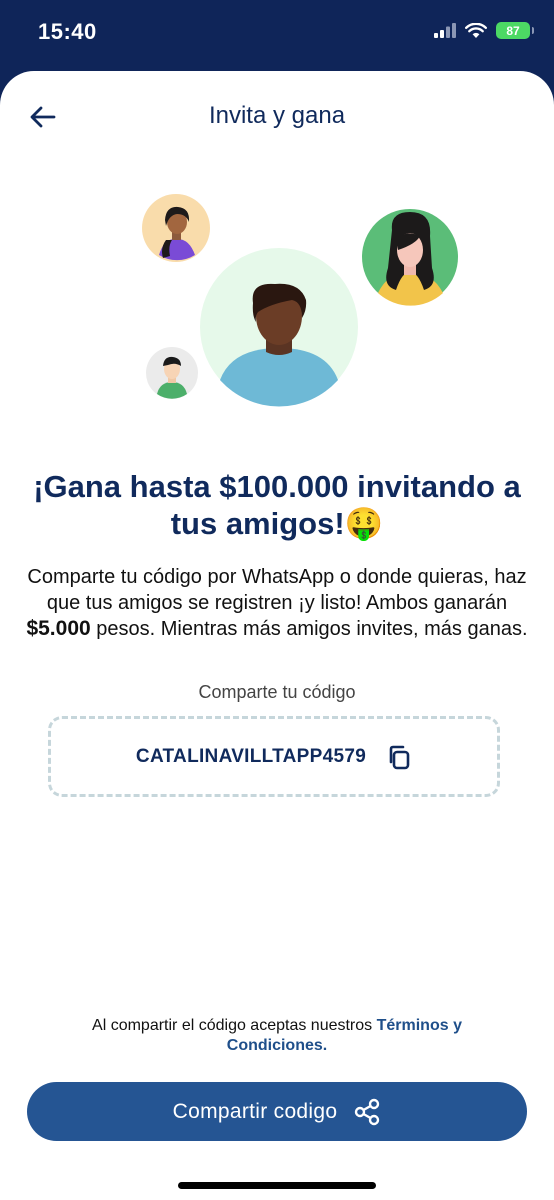 The height and width of the screenshot is (1200, 554). Describe the element at coordinates (277, 692) in the screenshot. I see `share-code-label: Comparte tu código` at that location.